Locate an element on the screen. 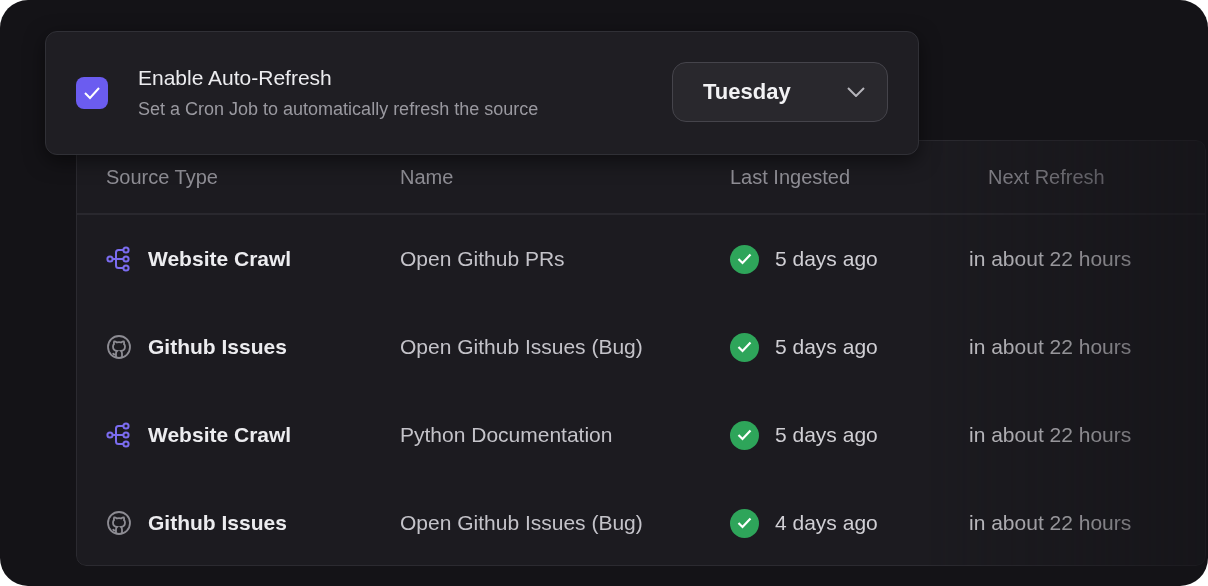 The width and height of the screenshot is (1208, 586). column-header: Source Type is located at coordinates (162, 177).